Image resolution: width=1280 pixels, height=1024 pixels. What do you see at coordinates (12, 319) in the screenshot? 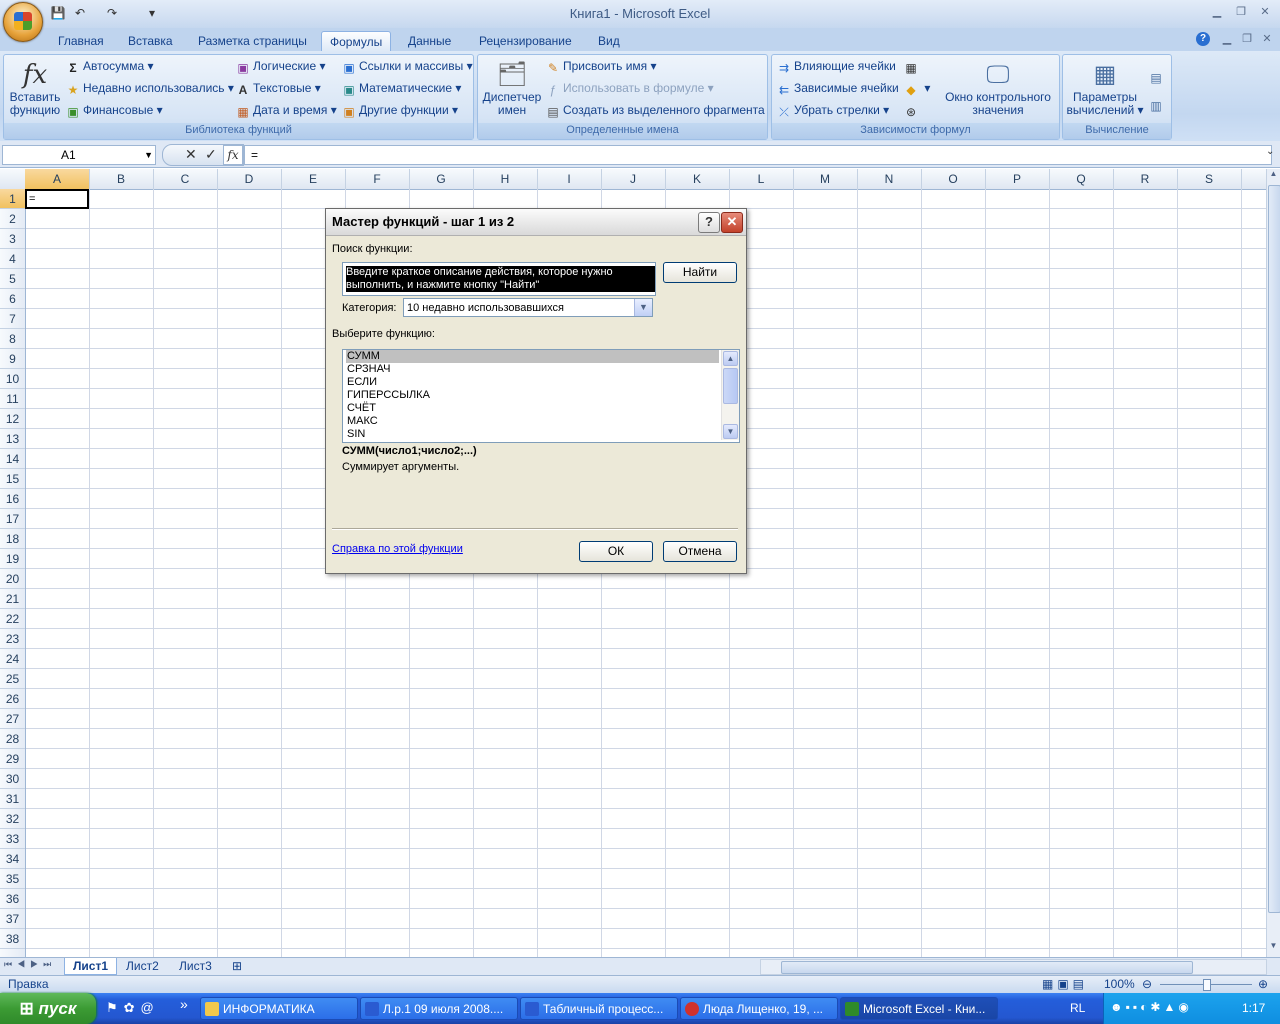
I see `row-header: 7` at bounding box center [12, 319].